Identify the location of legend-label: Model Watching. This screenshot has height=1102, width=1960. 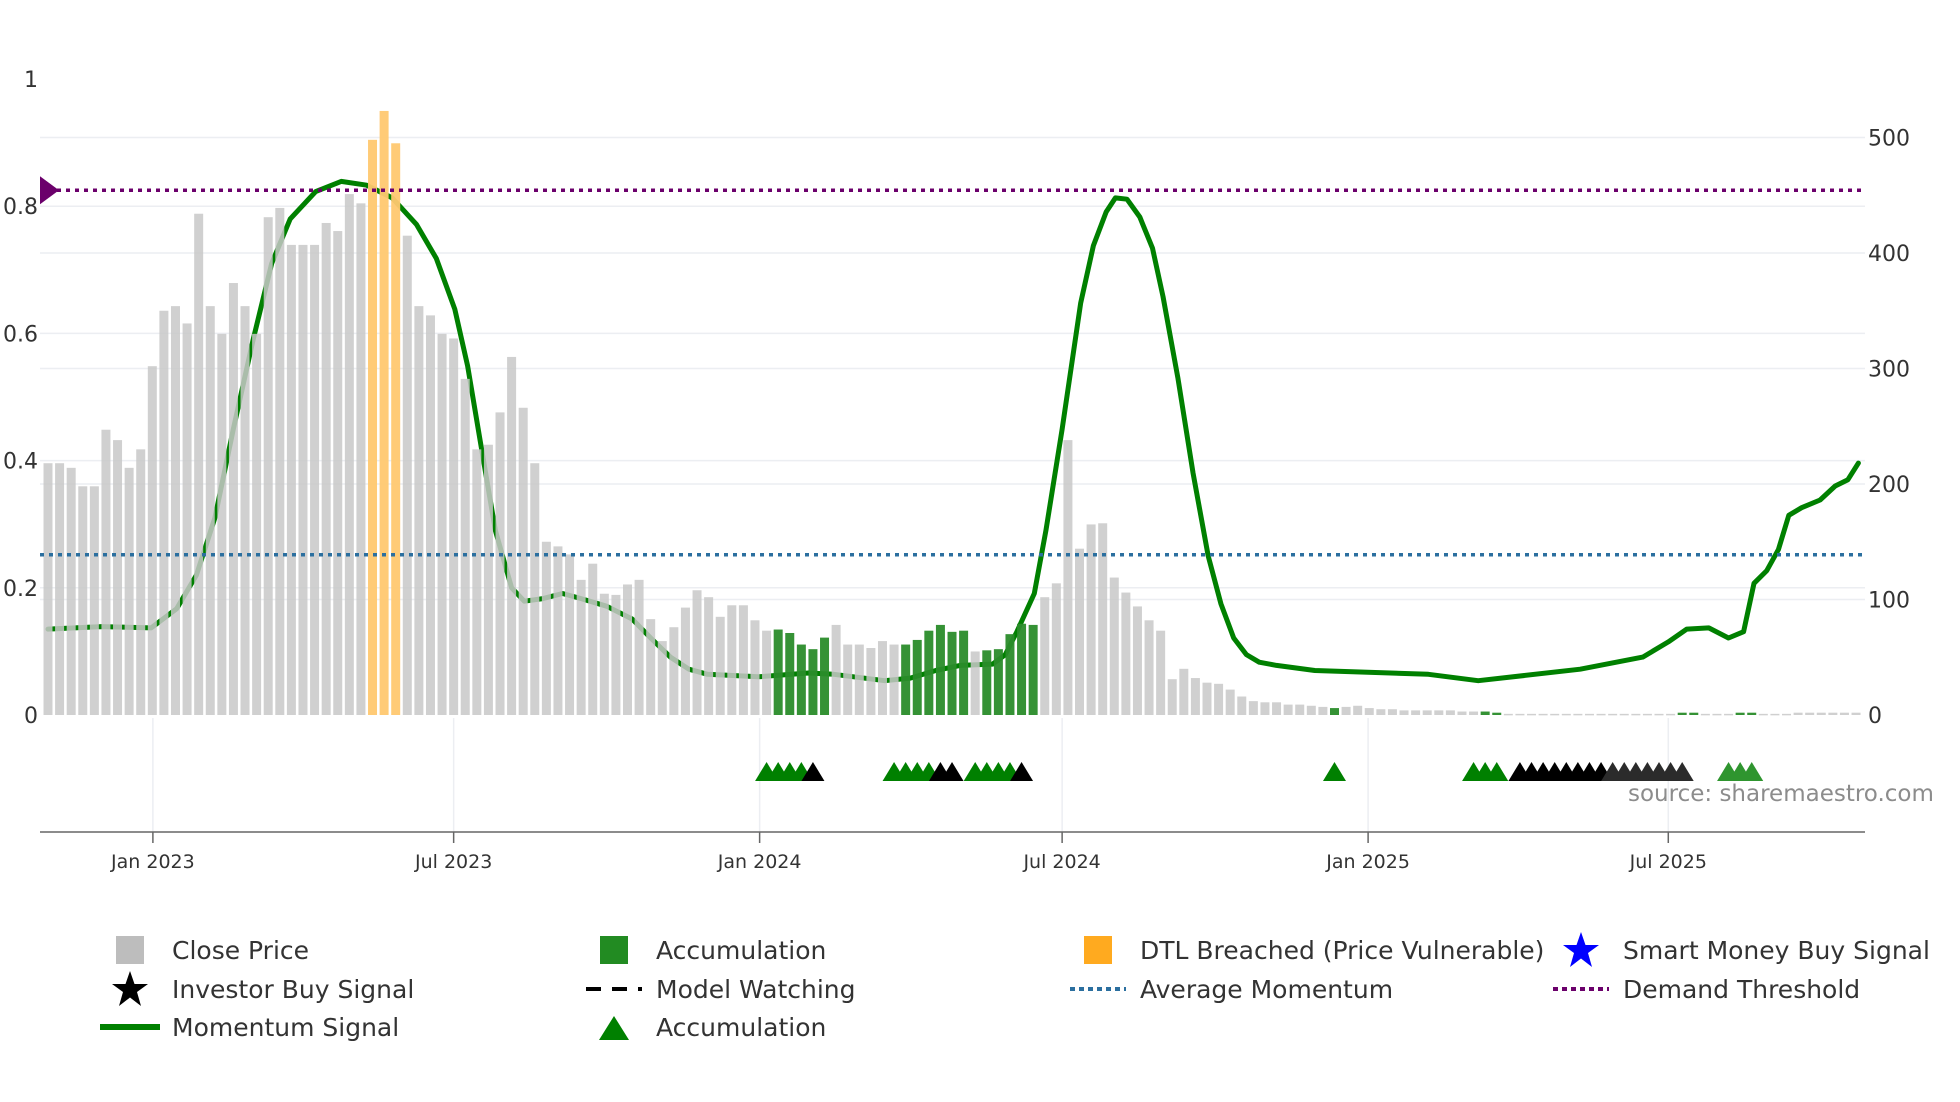
(756, 989).